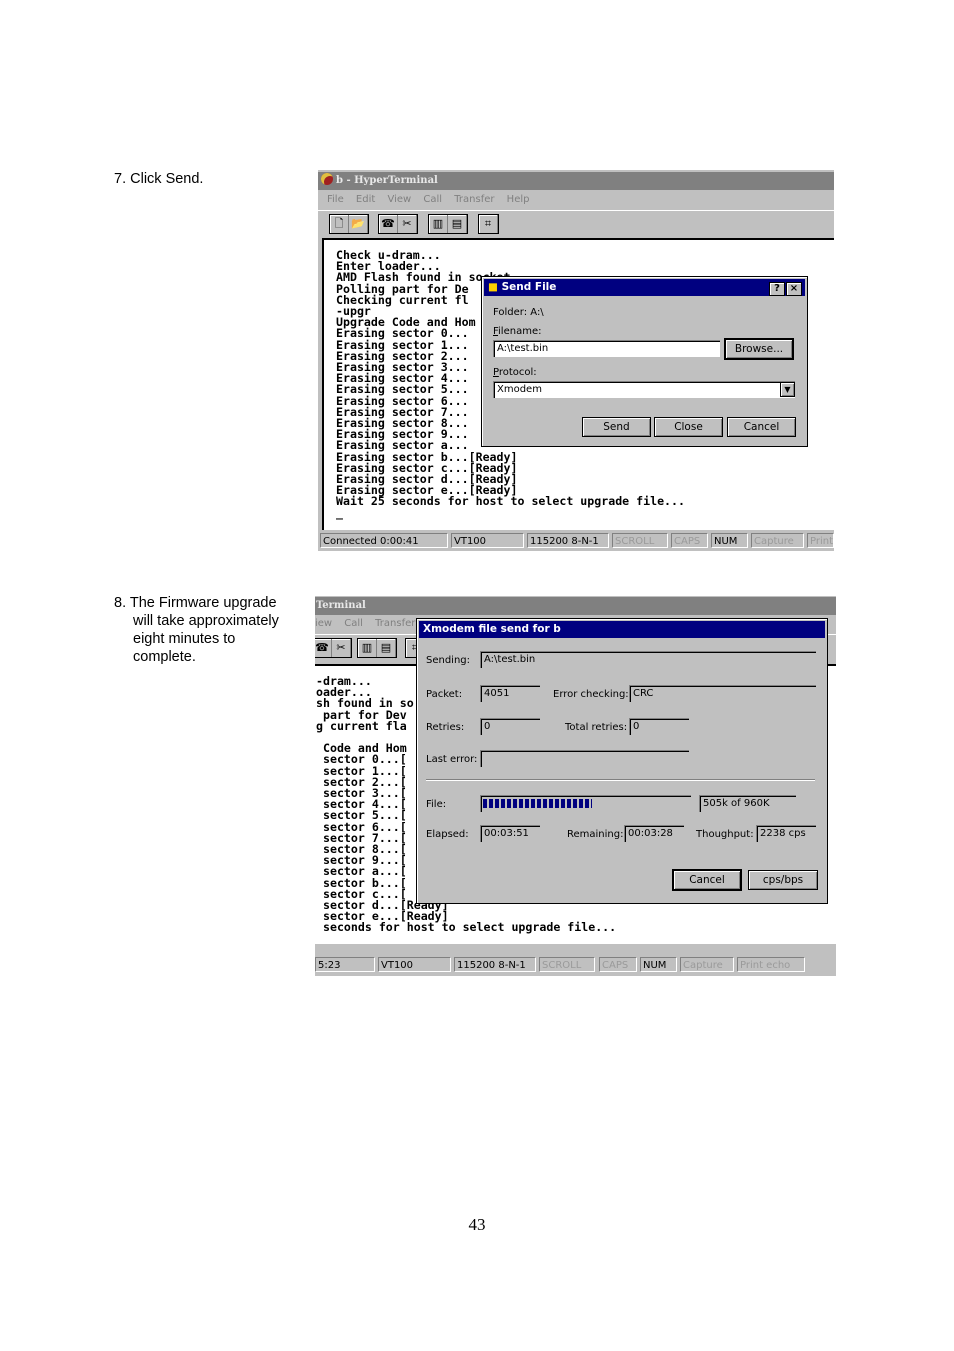 The image size is (954, 1351). Describe the element at coordinates (620, 780) in the screenshot. I see `separator` at that location.